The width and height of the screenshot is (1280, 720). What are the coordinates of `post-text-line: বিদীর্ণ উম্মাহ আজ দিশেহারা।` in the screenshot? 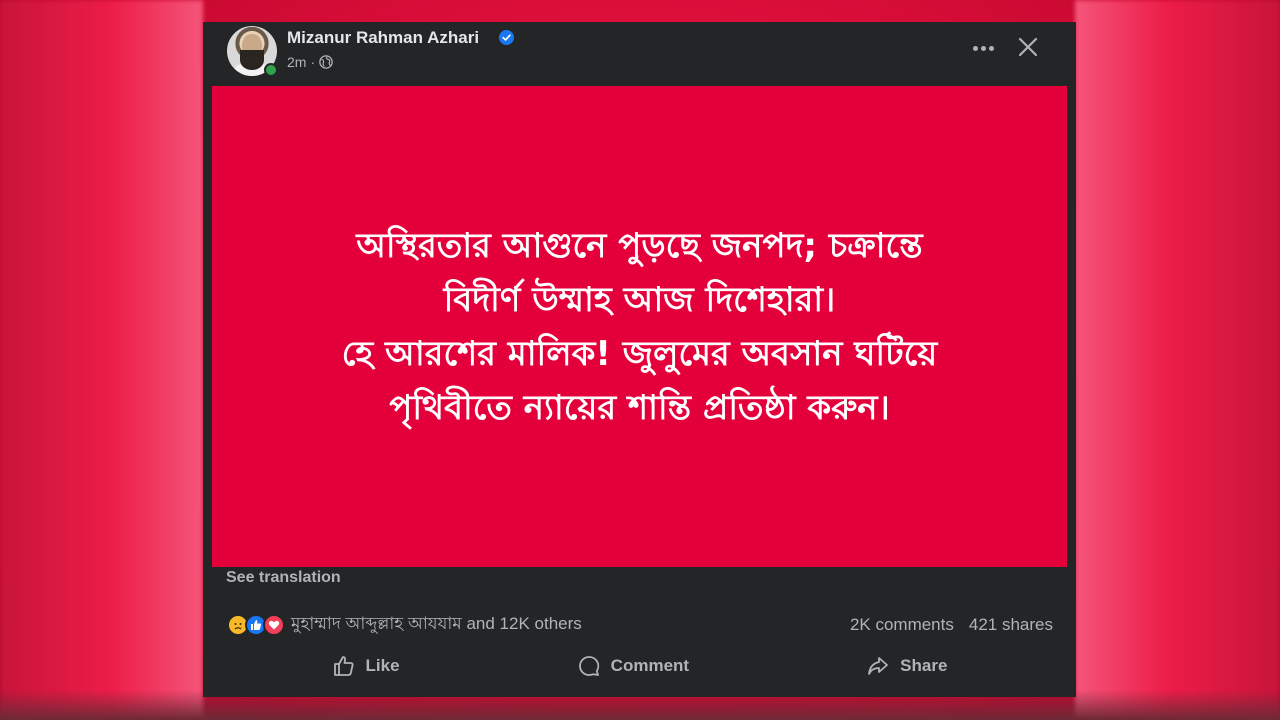 It's located at (639, 299).